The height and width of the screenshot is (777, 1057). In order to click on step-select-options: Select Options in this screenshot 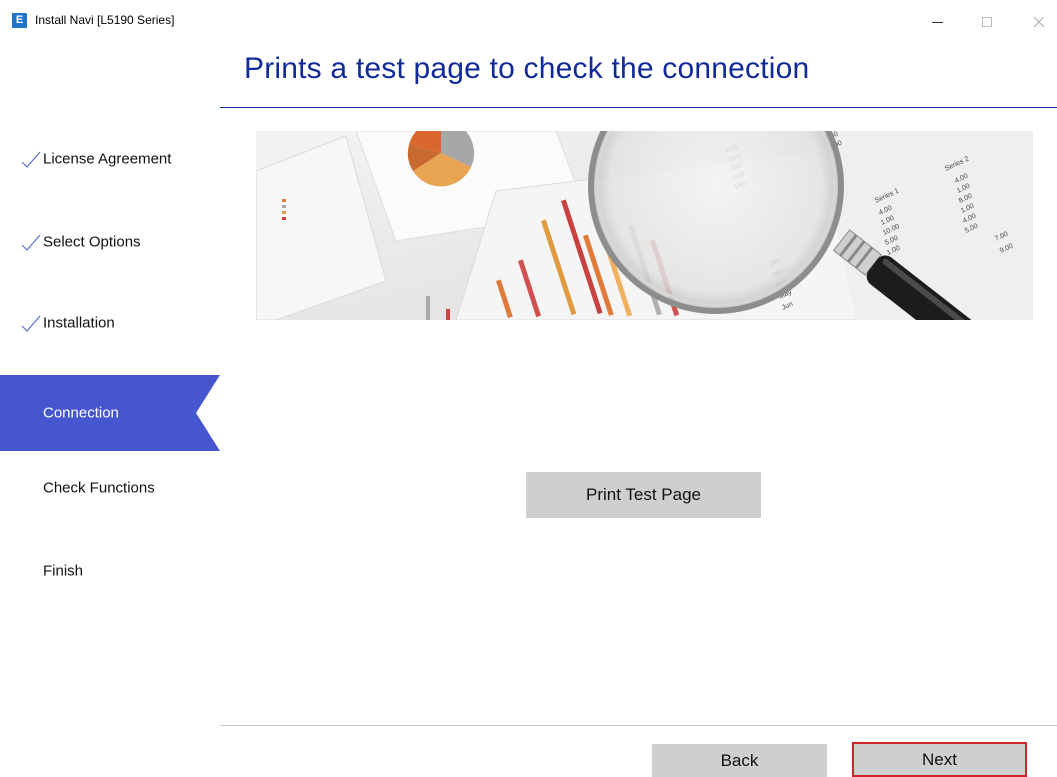, I will do `click(110, 242)`.